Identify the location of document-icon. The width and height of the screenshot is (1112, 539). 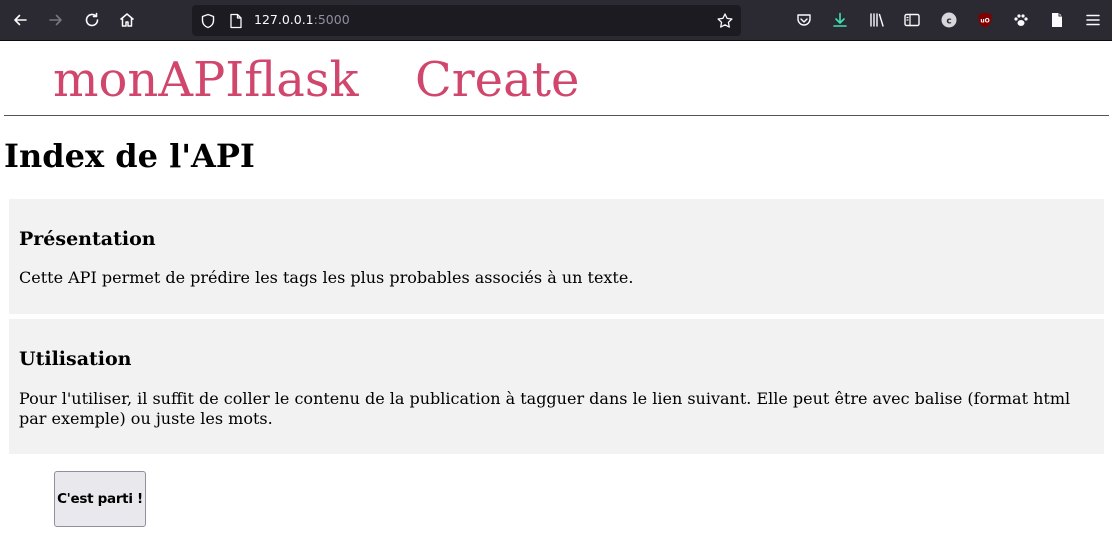
(1057, 20).